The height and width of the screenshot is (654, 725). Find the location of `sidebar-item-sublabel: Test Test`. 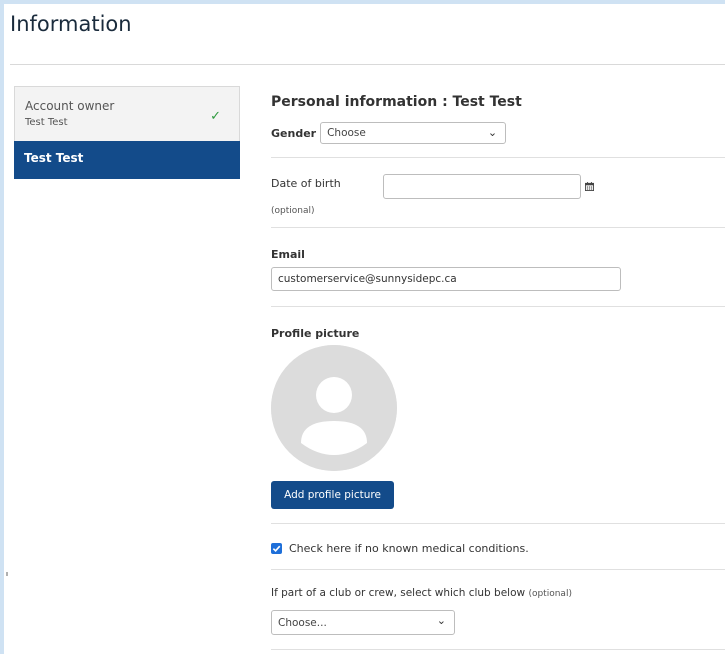

sidebar-item-sublabel: Test Test is located at coordinates (46, 122).